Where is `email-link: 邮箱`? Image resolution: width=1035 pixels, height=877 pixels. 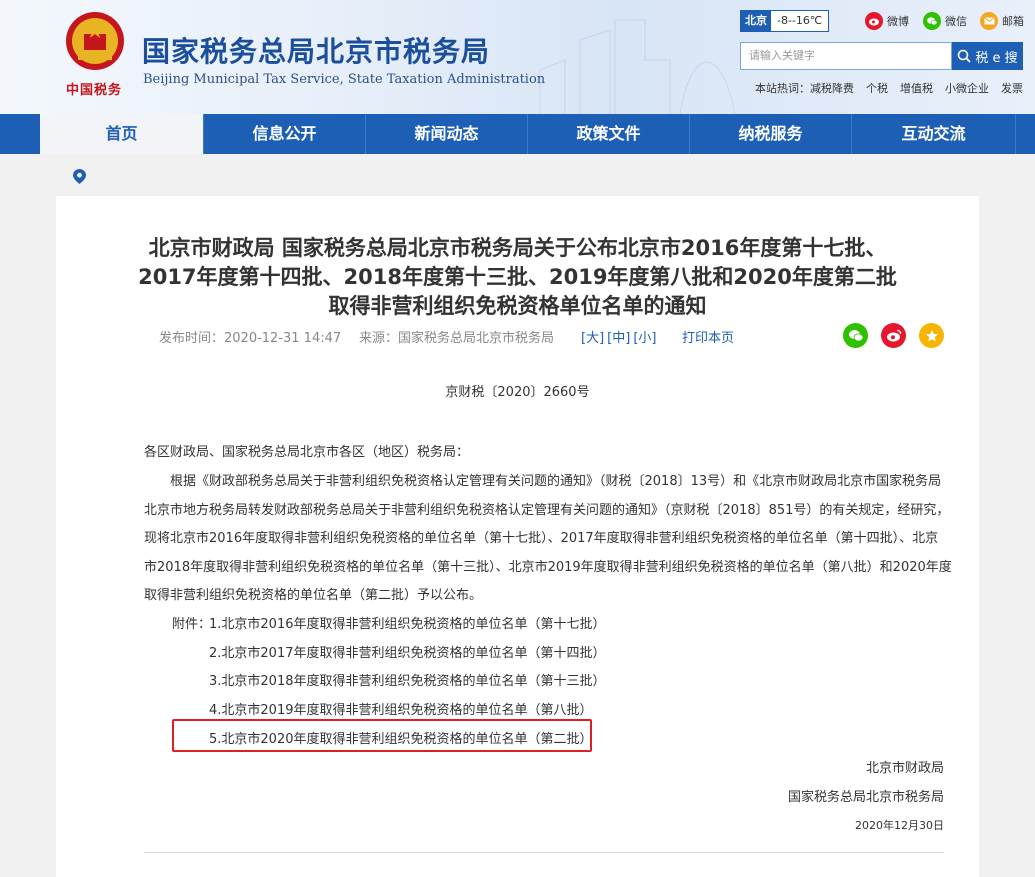
email-link: 邮箱 is located at coordinates (1002, 21).